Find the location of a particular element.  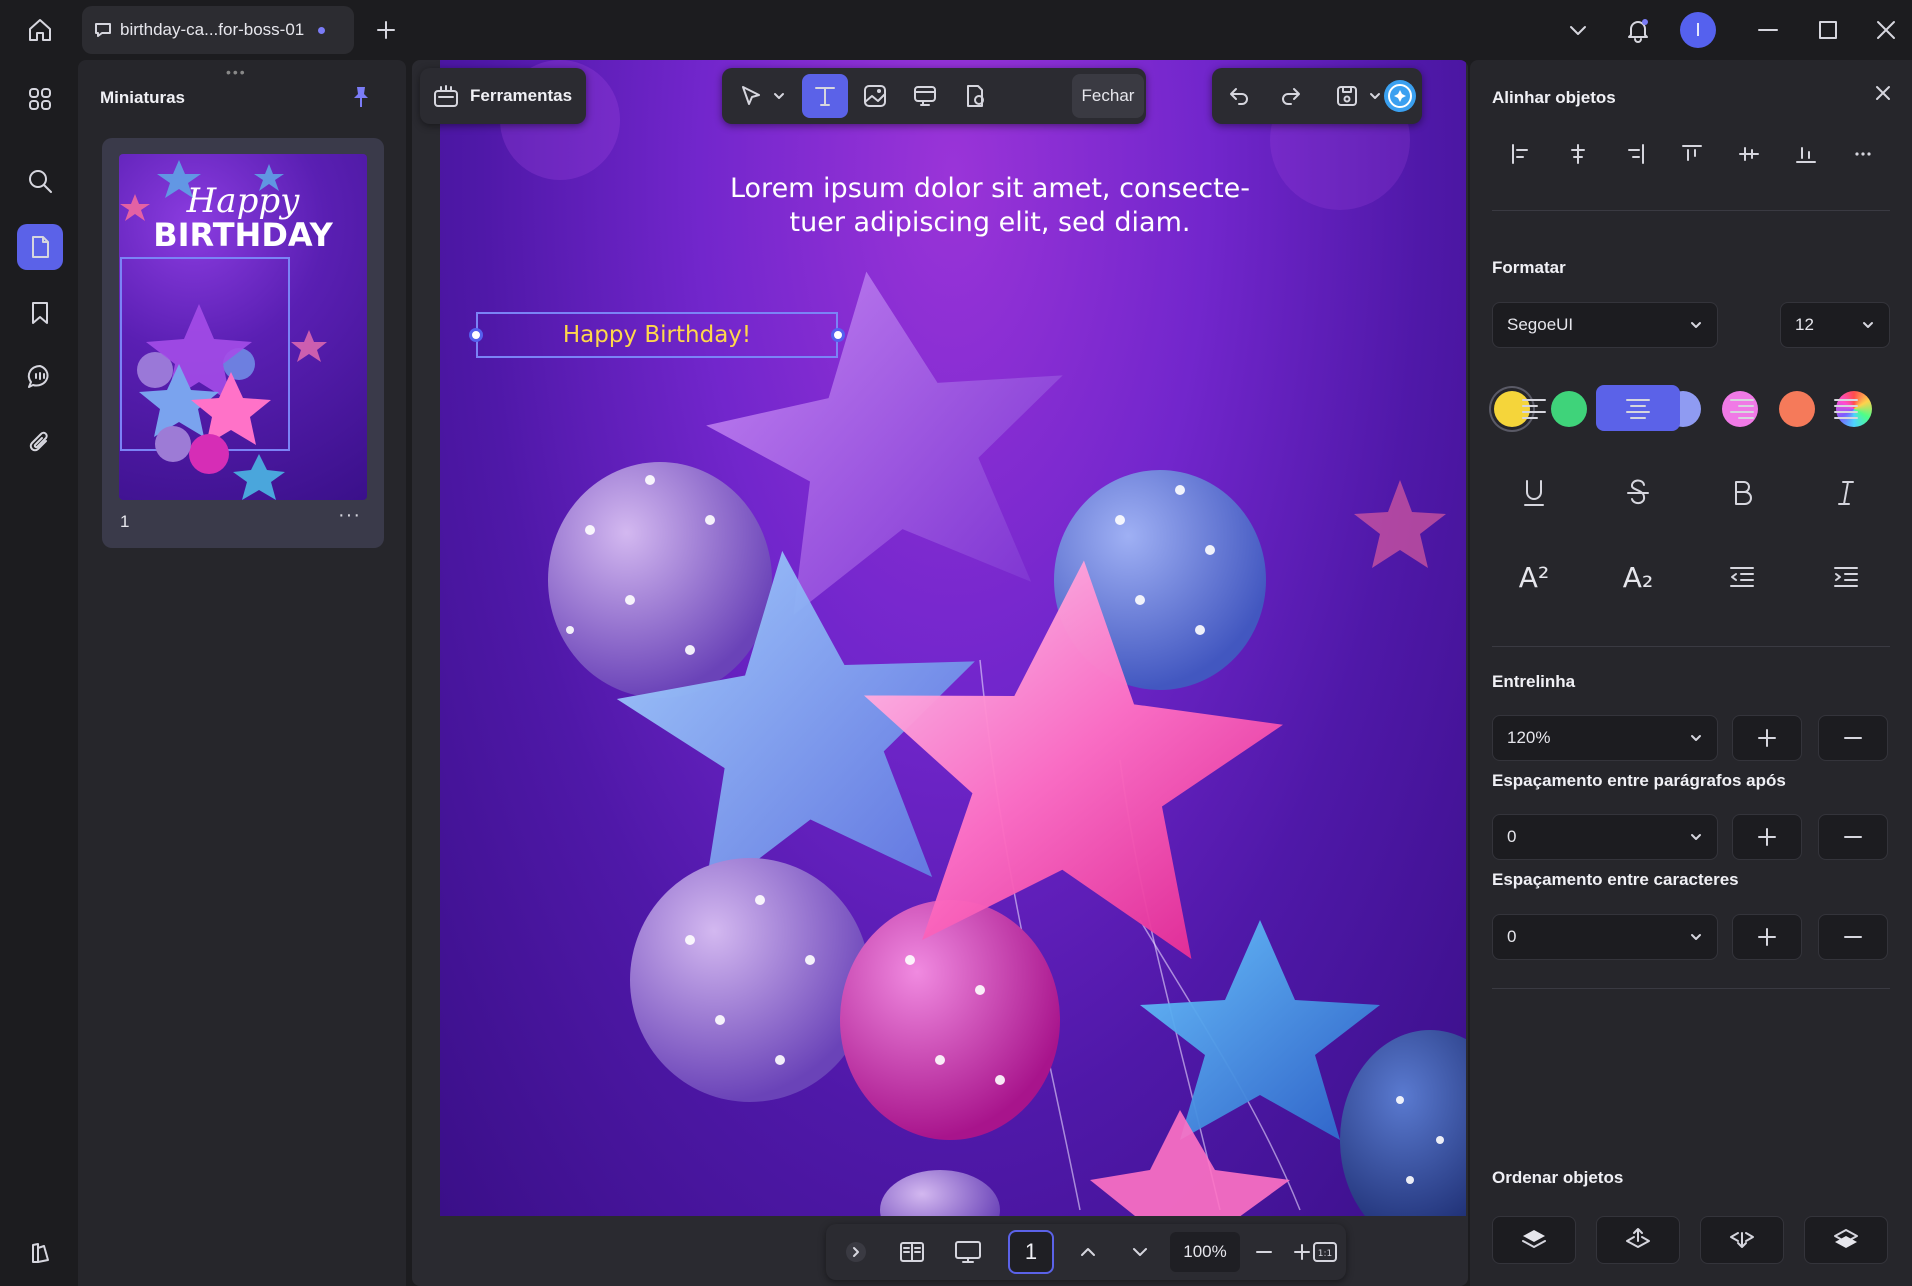

text-tool-button is located at coordinates (825, 96).